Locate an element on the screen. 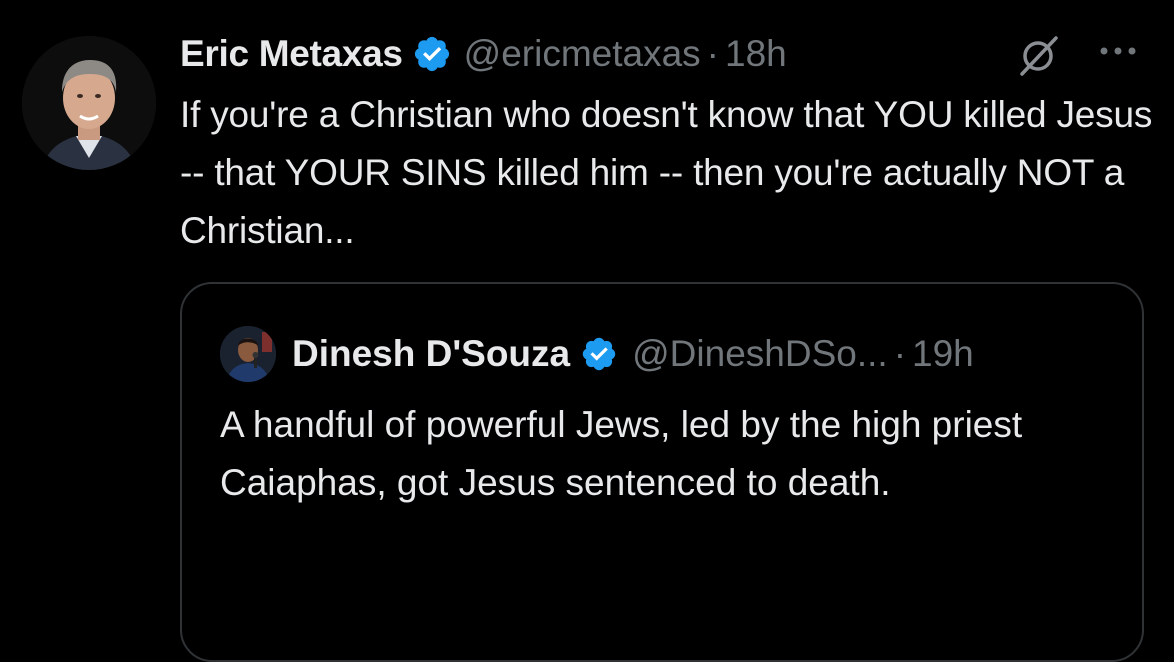 This screenshot has height=662, width=1174. tweet-timestamp: 18h is located at coordinates (756, 54).